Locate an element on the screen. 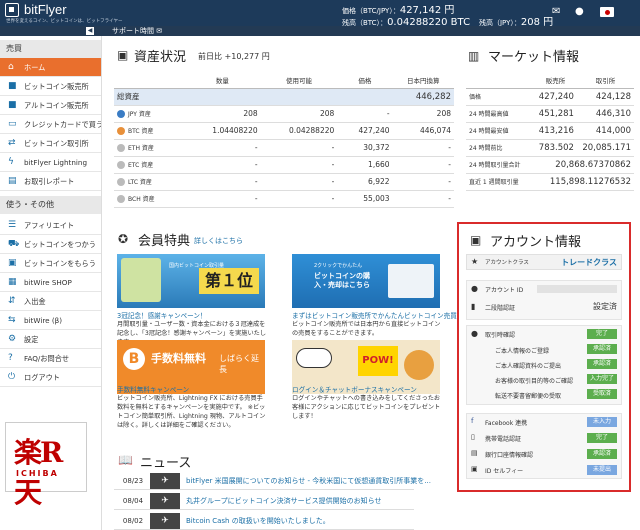  campaign-card-4-title: ログイン＆チャットボーナスキャンペーン is located at coordinates (354, 389).